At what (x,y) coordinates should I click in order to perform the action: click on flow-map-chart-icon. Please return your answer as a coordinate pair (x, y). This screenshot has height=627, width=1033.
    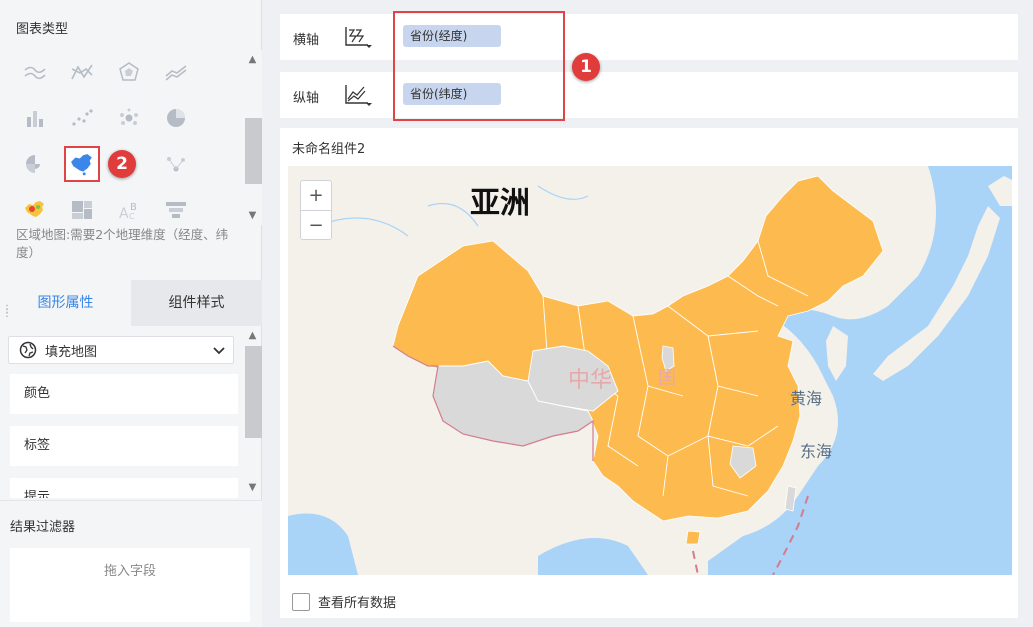
    Looking at the image, I should click on (176, 164).